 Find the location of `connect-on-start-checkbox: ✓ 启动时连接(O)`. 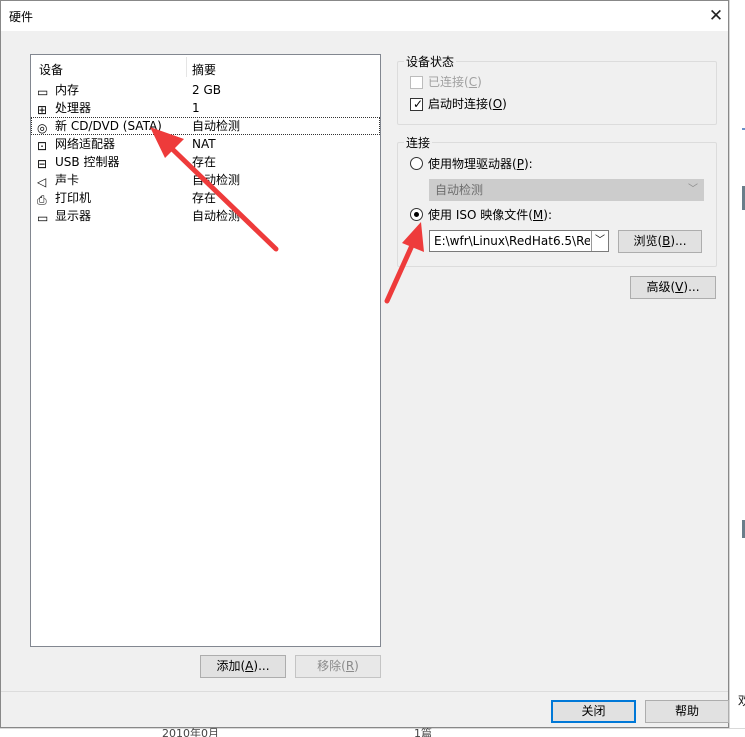

connect-on-start-checkbox: ✓ 启动时连接(O) is located at coordinates (480, 104).